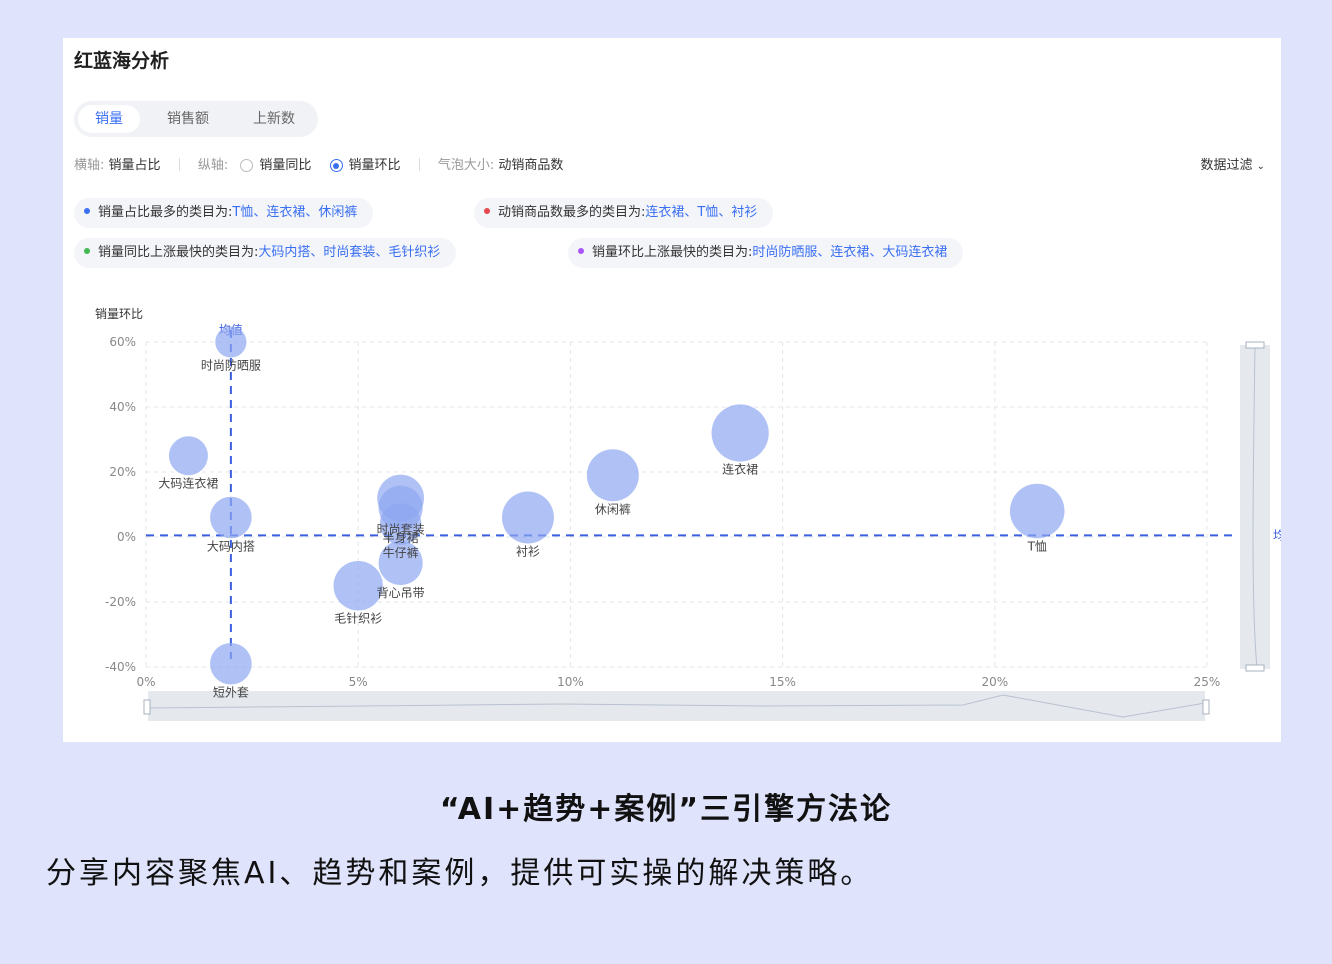 Image resolution: width=1332 pixels, height=964 pixels. Describe the element at coordinates (994, 682) in the screenshot. I see `x-tick-label: 20%` at that location.